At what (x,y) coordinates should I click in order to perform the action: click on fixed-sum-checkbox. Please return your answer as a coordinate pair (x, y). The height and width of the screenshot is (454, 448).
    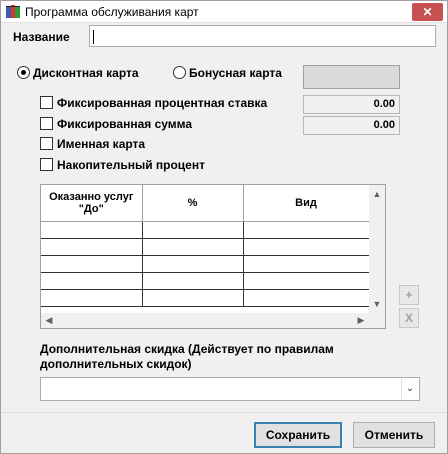
    Looking at the image, I should click on (46, 123).